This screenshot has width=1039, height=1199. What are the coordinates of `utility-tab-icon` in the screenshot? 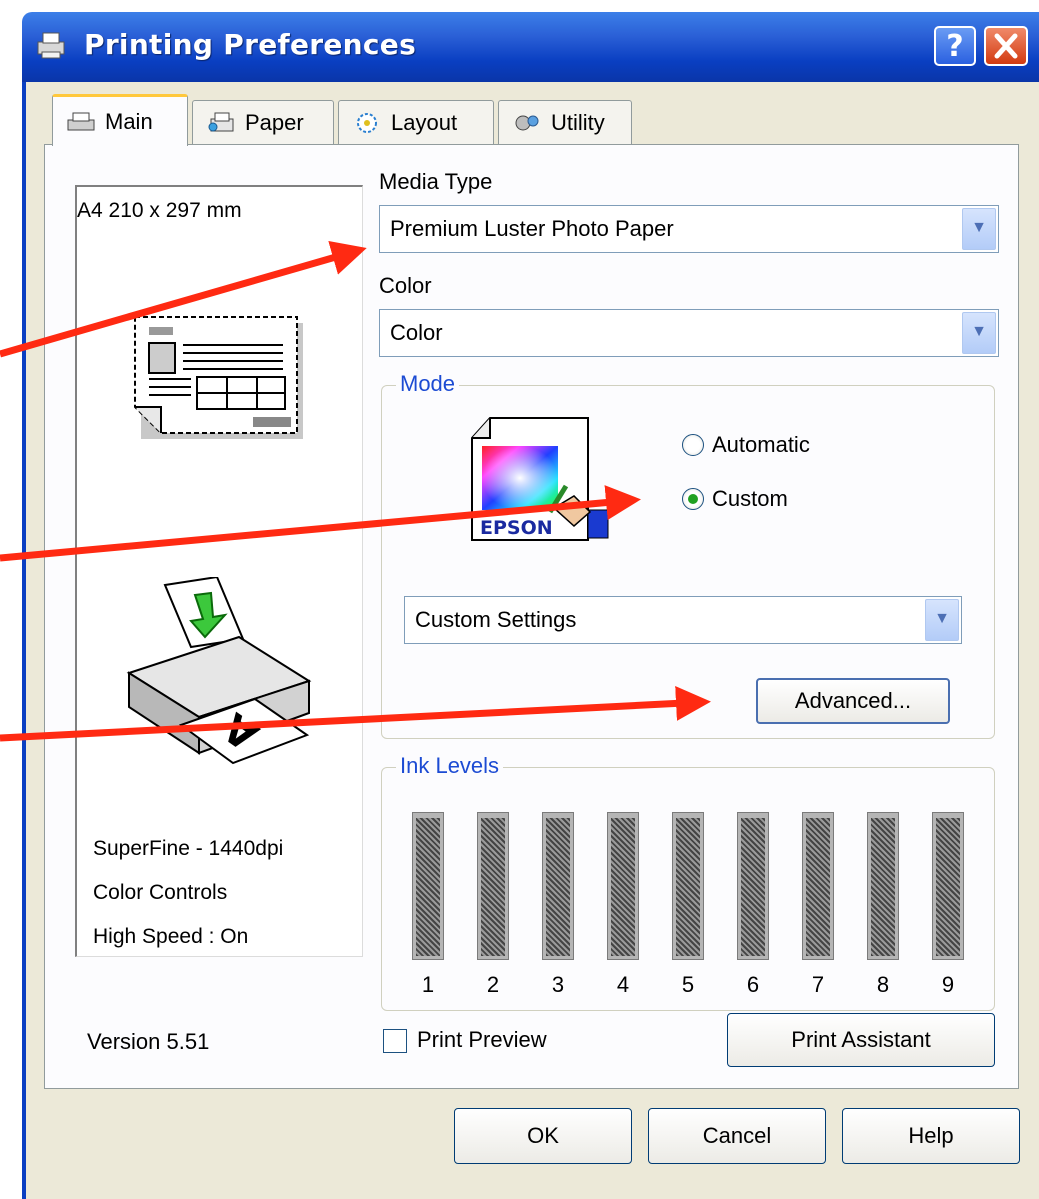 It's located at (527, 122).